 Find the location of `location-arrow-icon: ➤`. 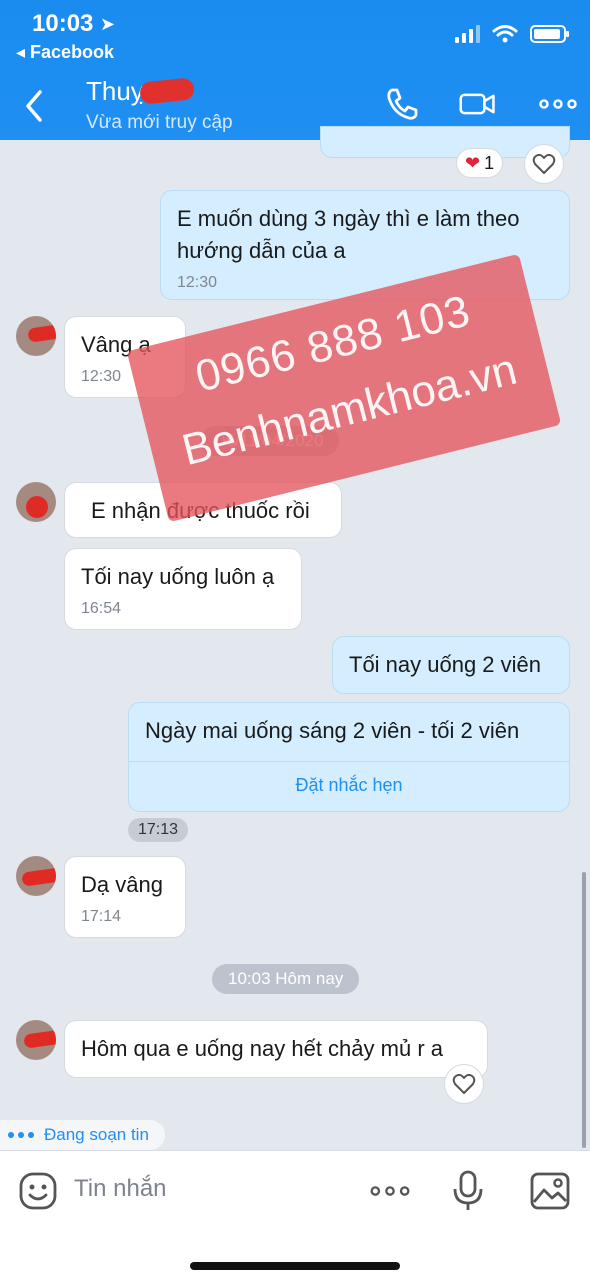

location-arrow-icon: ➤ is located at coordinates (108, 24).